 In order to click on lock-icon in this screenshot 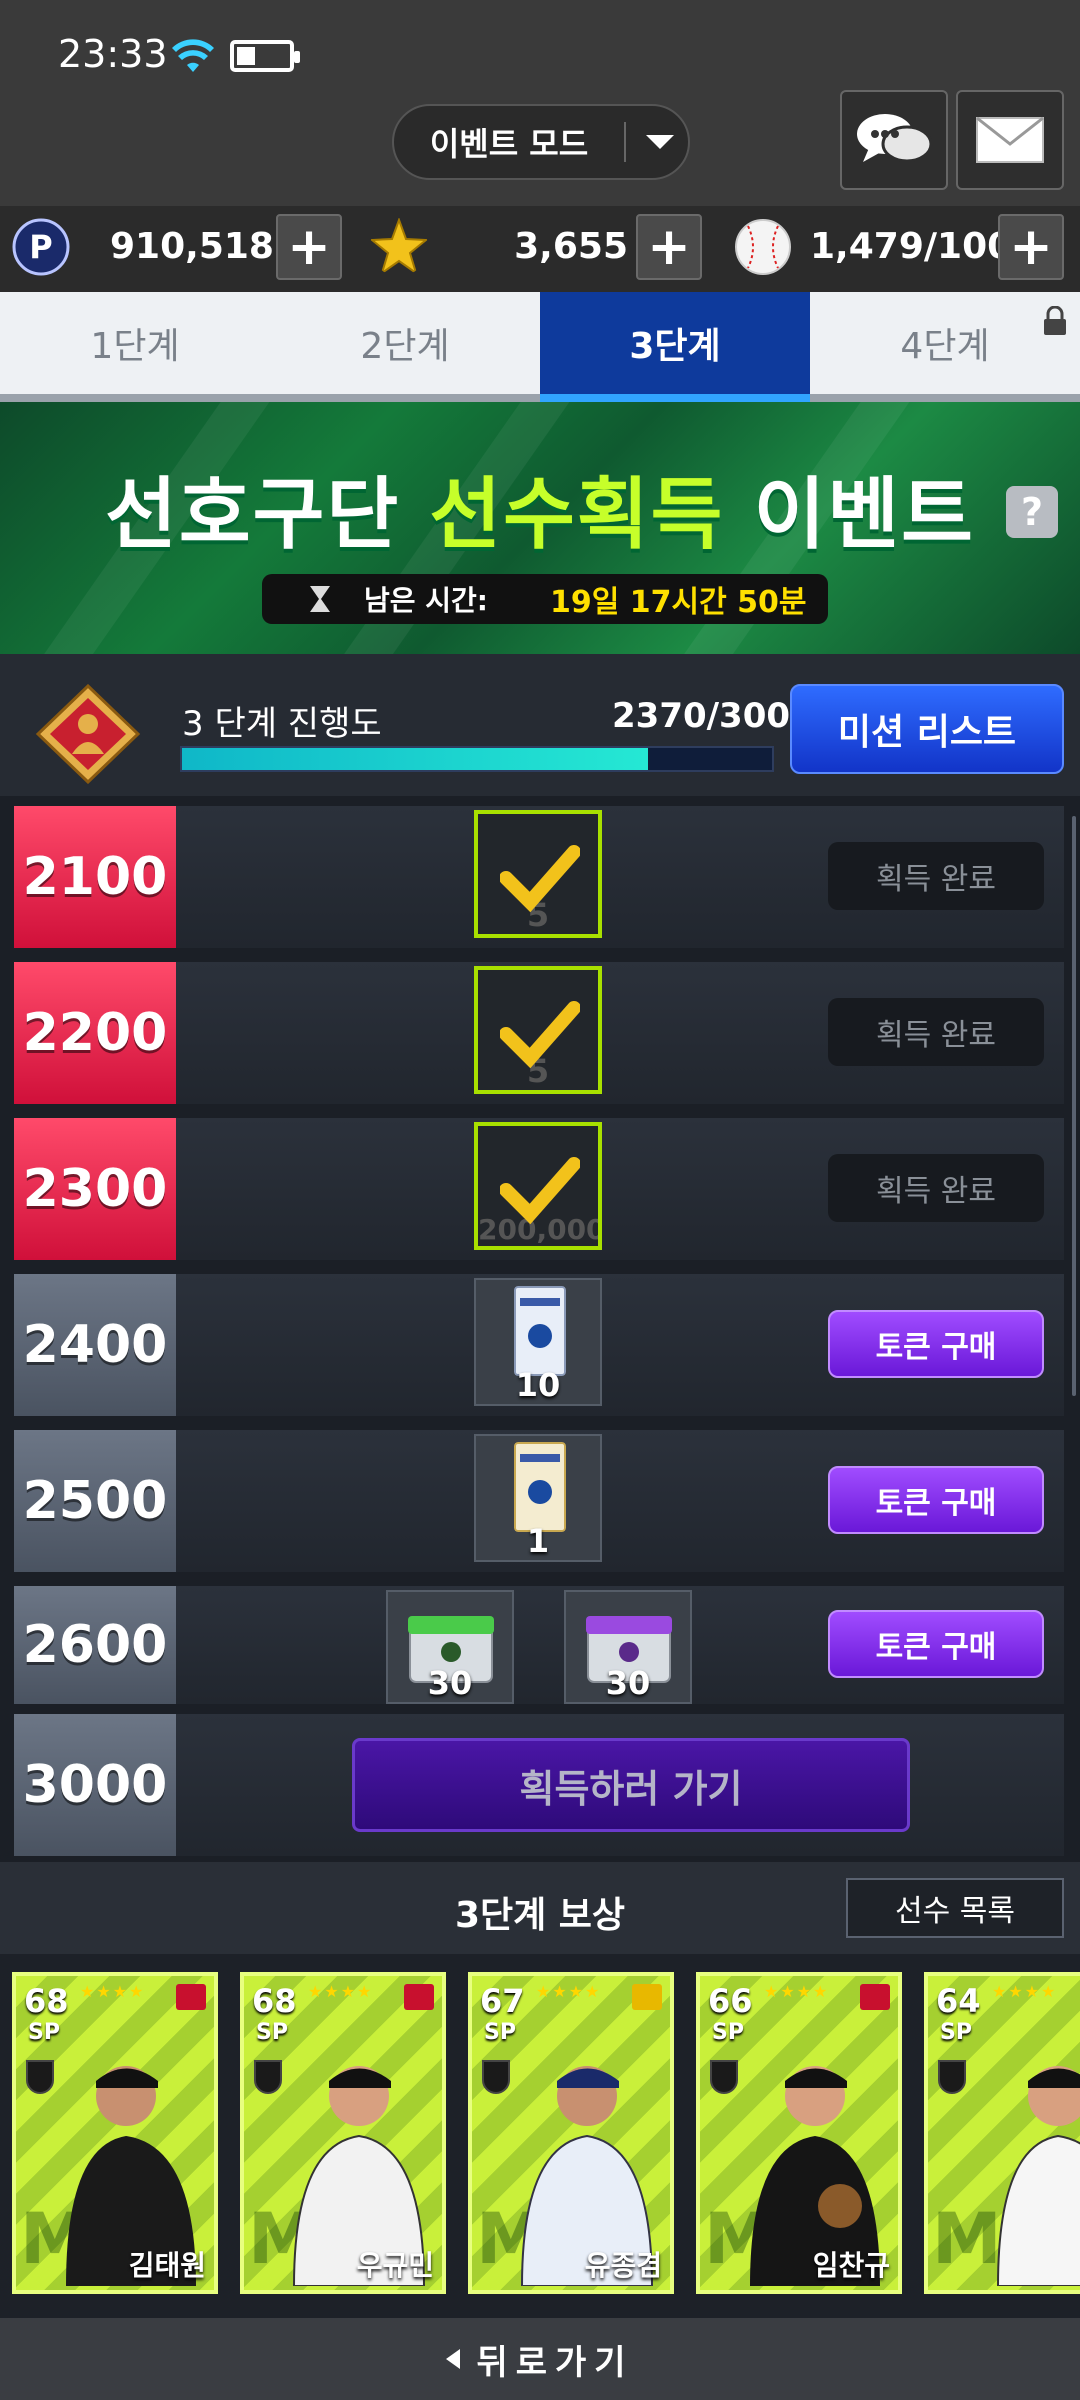, I will do `click(1055, 320)`.